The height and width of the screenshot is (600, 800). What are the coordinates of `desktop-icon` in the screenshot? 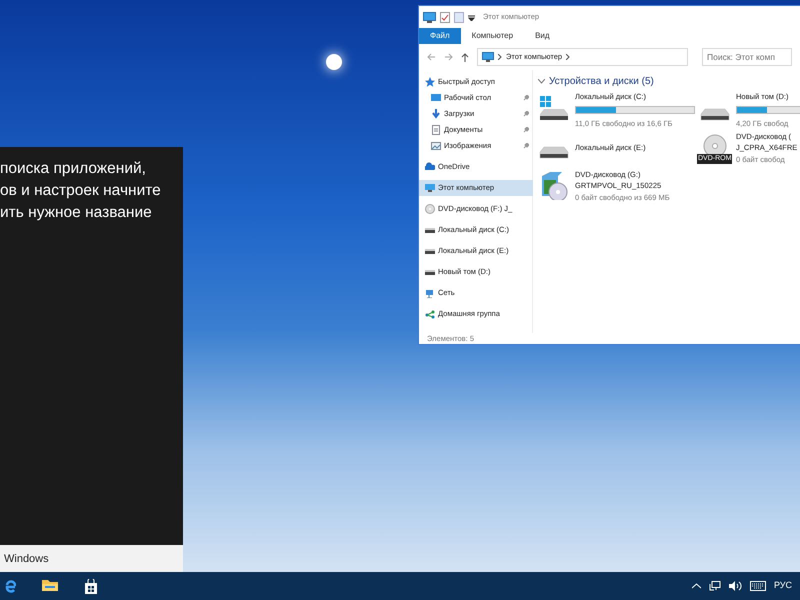 It's located at (436, 98).